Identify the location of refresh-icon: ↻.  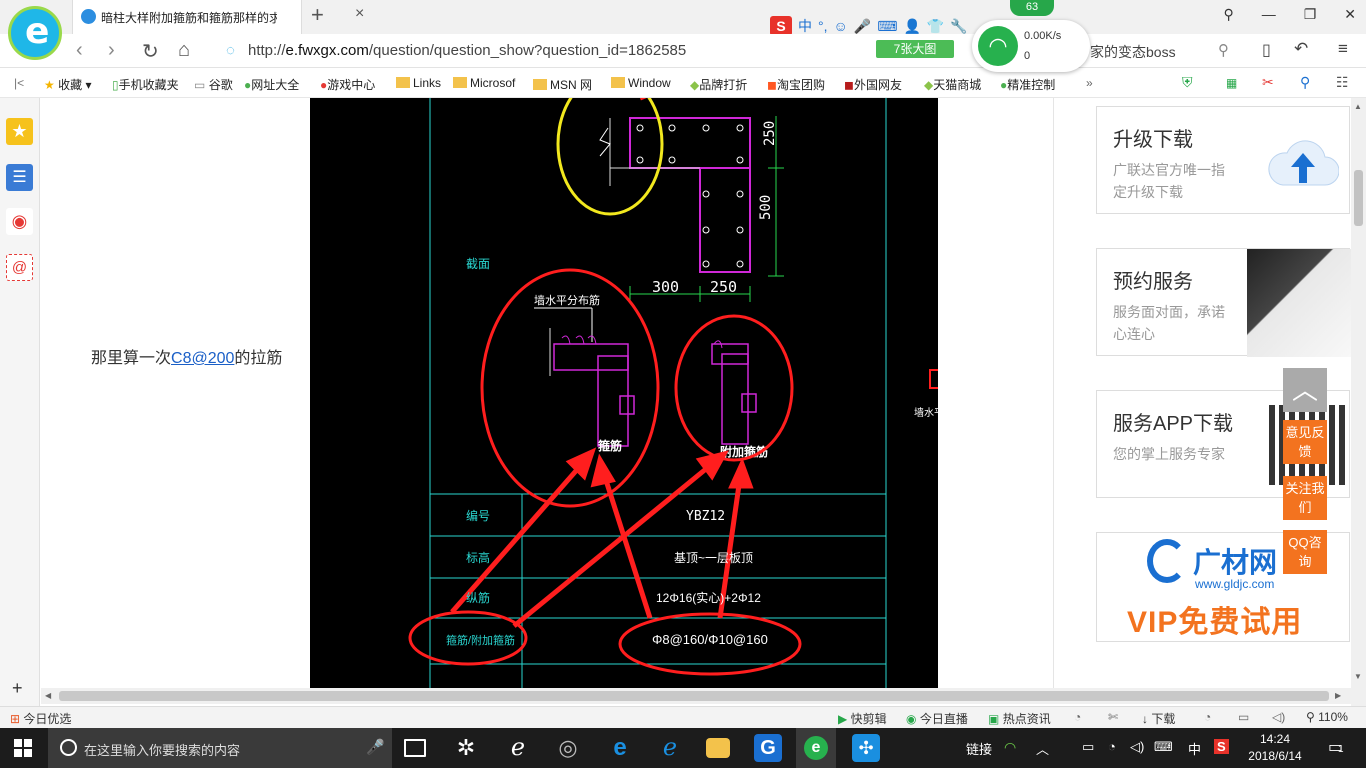
(150, 51).